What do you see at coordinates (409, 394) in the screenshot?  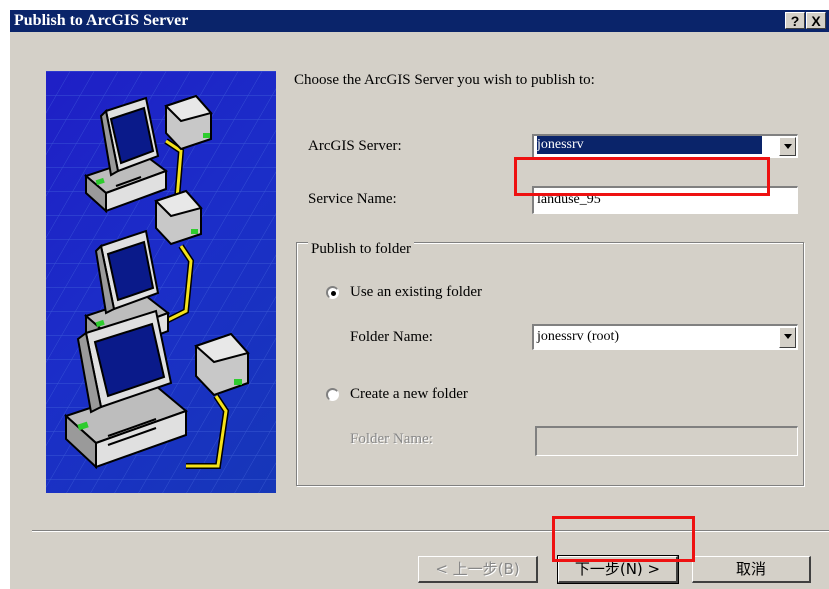 I see `create-new-folder-label: Create a new folder` at bounding box center [409, 394].